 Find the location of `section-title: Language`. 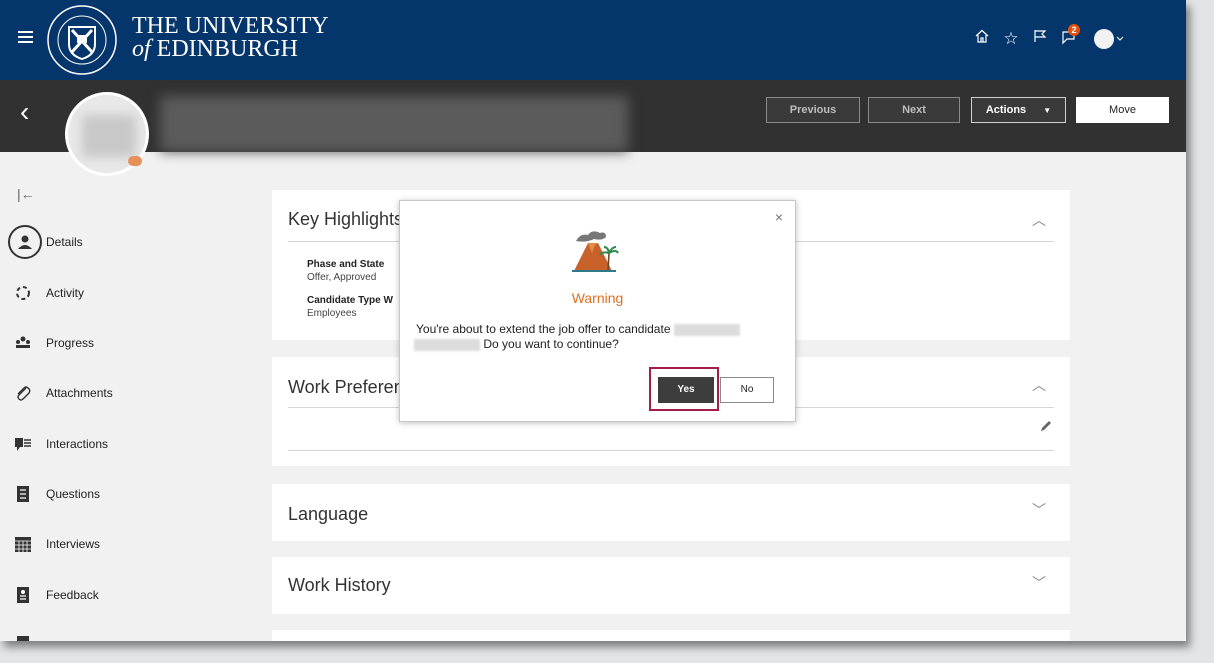

section-title: Language is located at coordinates (328, 514).